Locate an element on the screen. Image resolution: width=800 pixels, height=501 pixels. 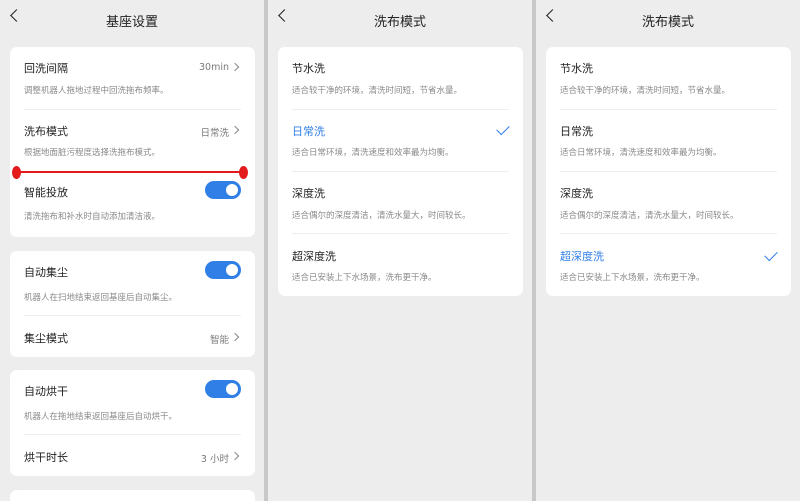
row-value: 3 小时 is located at coordinates (214, 459).